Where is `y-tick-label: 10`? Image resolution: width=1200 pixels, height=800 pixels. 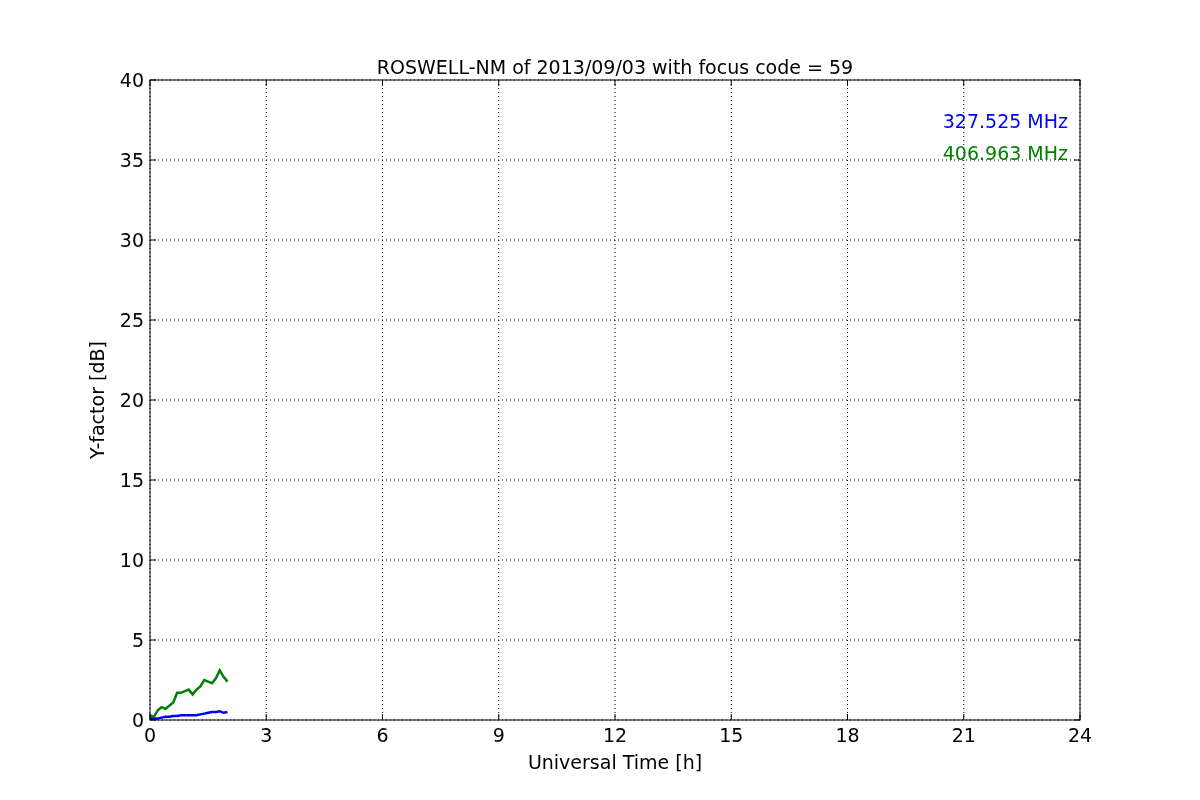
y-tick-label: 10 is located at coordinates (131, 560).